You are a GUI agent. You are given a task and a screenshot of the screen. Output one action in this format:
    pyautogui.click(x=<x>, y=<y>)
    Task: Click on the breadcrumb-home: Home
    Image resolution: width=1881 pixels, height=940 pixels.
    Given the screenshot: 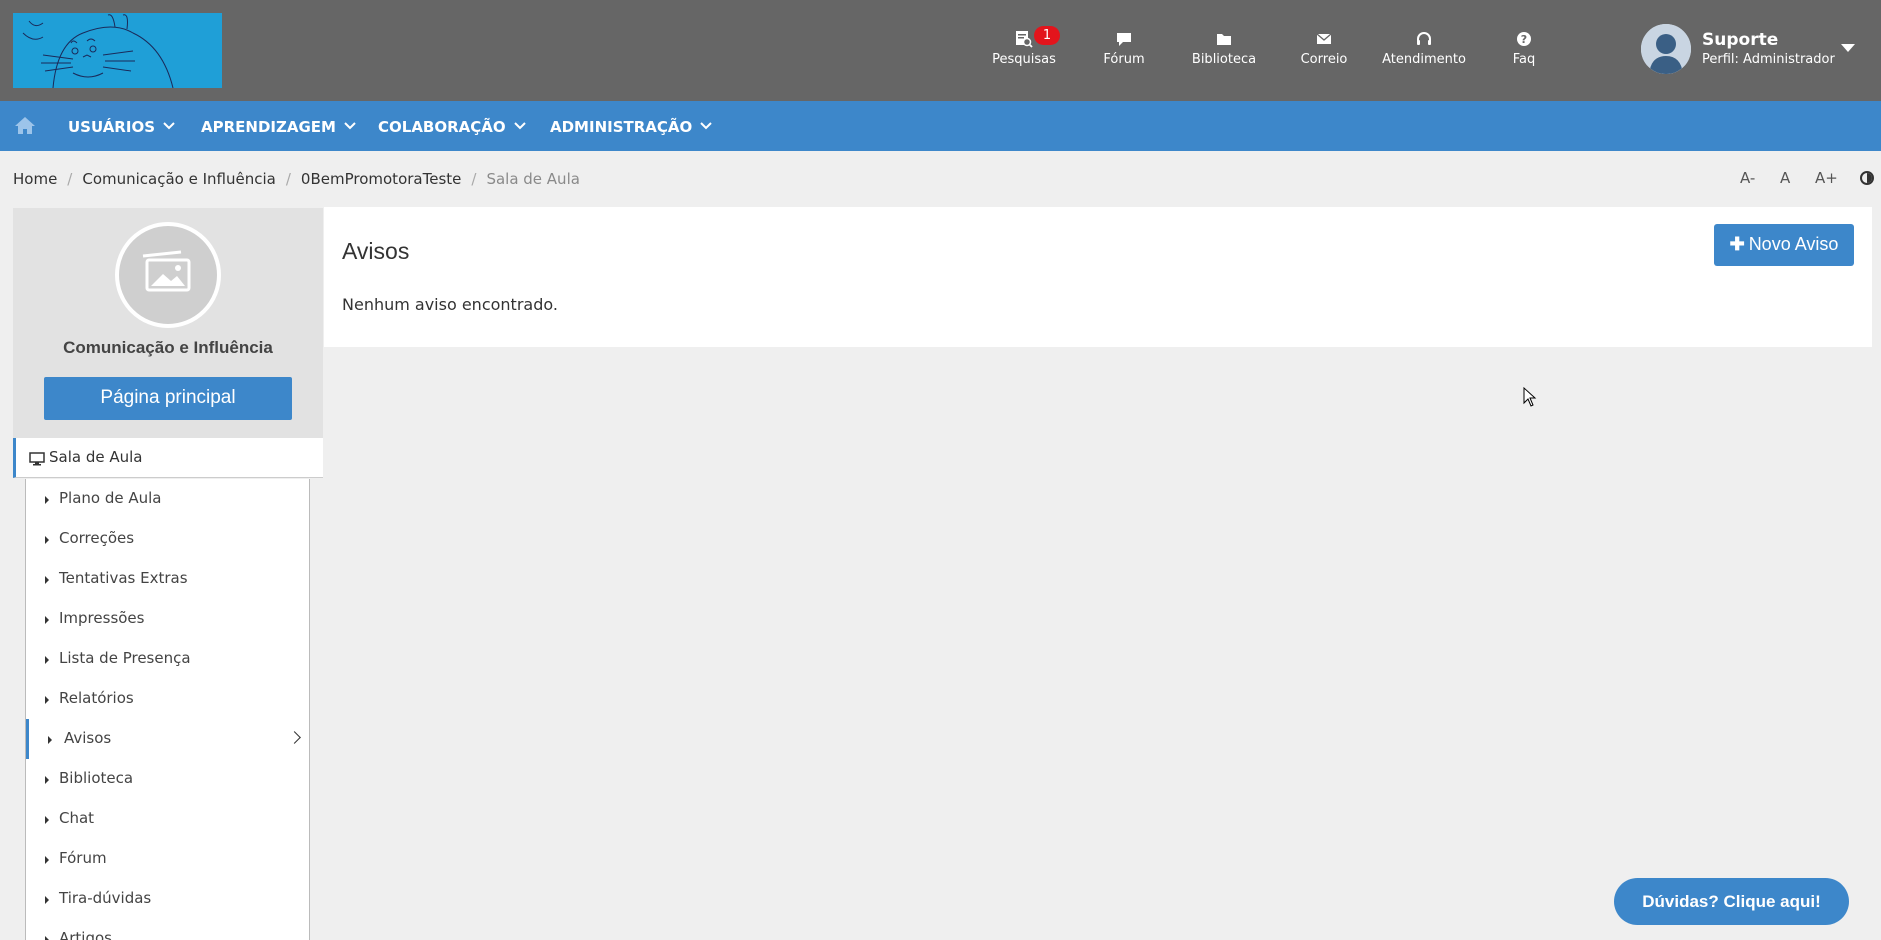 What is the action you would take?
    pyautogui.click(x=35, y=179)
    